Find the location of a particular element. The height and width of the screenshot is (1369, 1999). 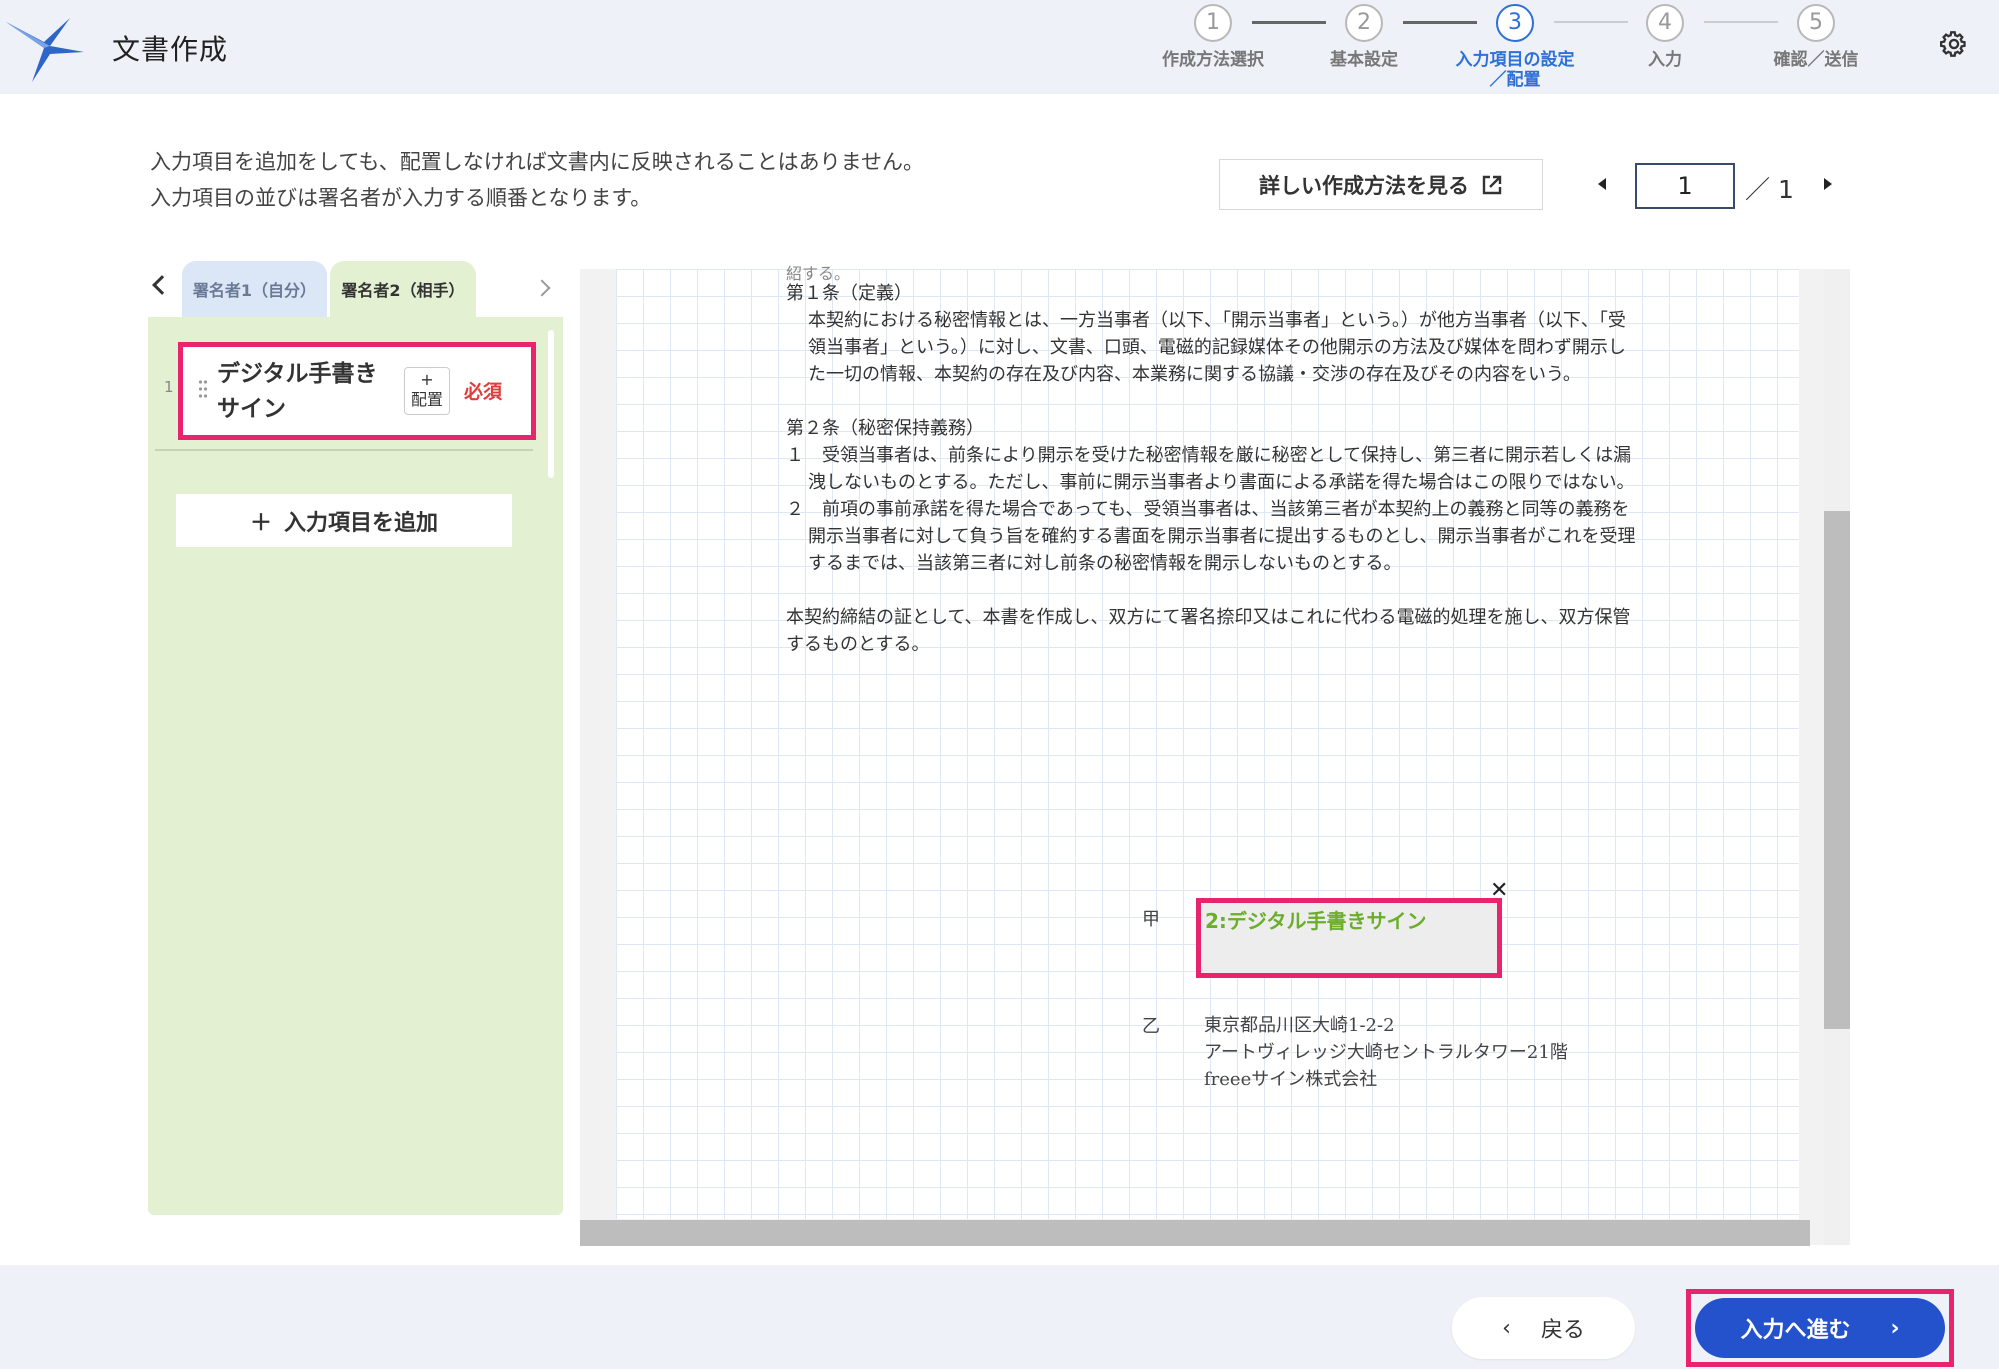

signature-field: 2:デジタル手書きサイン is located at coordinates (1349, 938).